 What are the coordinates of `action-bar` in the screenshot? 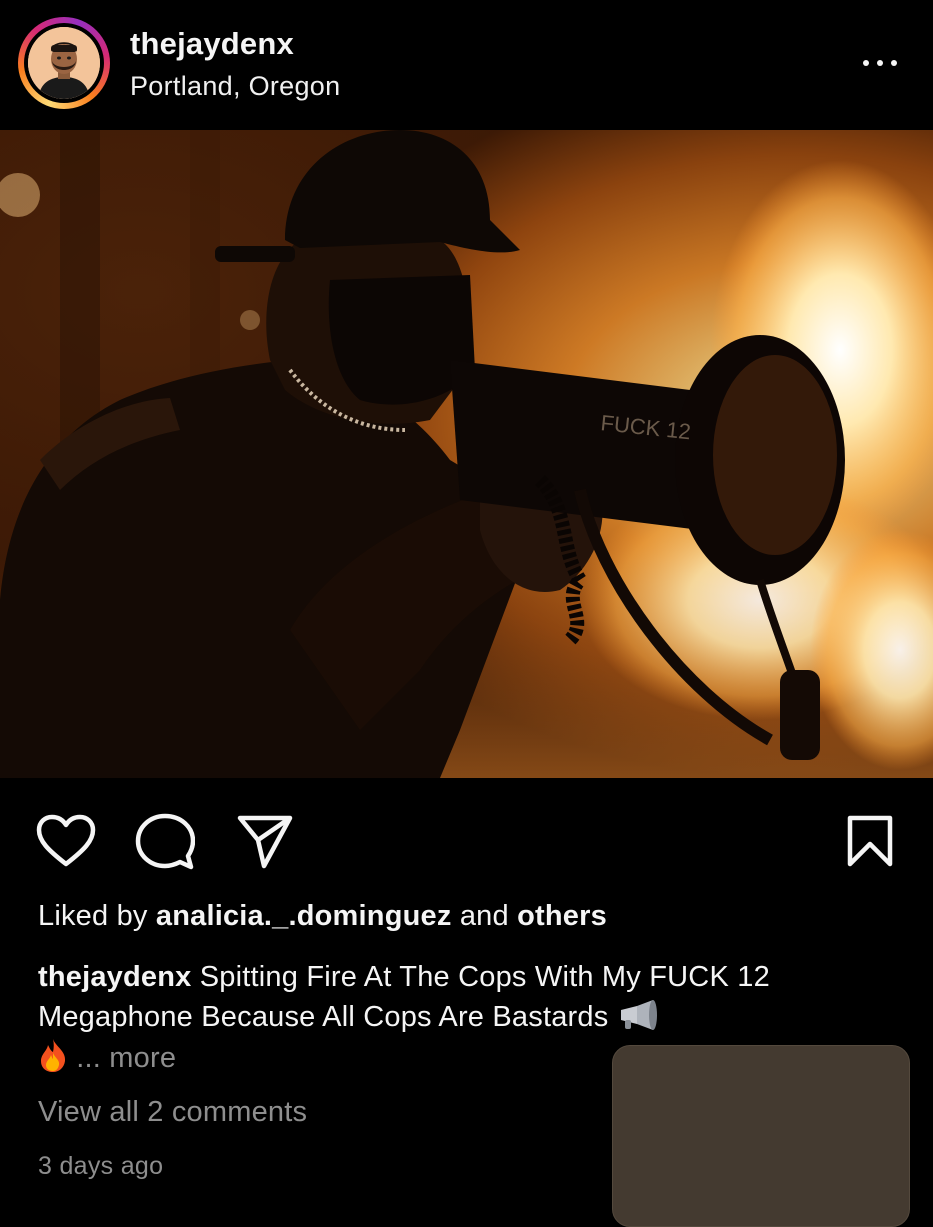 It's located at (466, 840).